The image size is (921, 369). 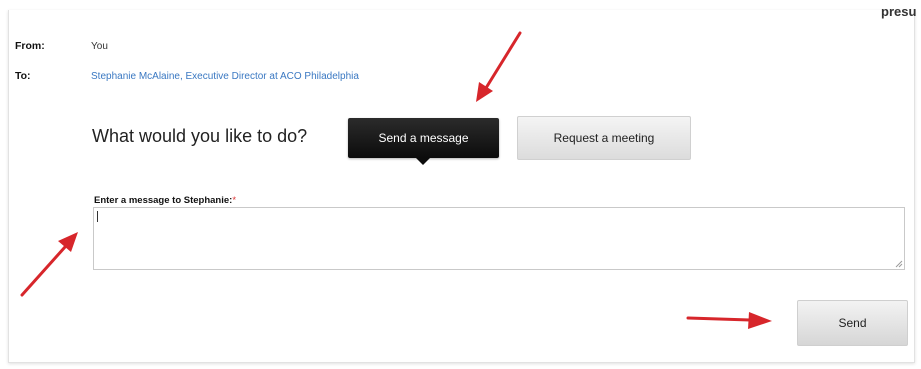 I want to click on action-question: What would you like to do?, so click(x=200, y=136).